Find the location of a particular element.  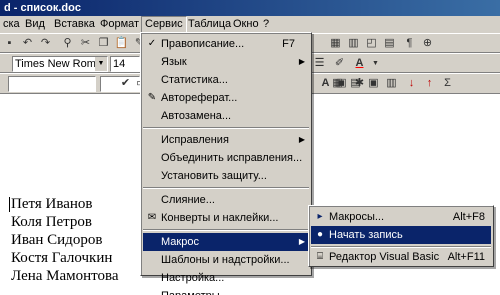

font-size-combo: 14 is located at coordinates (125, 64).